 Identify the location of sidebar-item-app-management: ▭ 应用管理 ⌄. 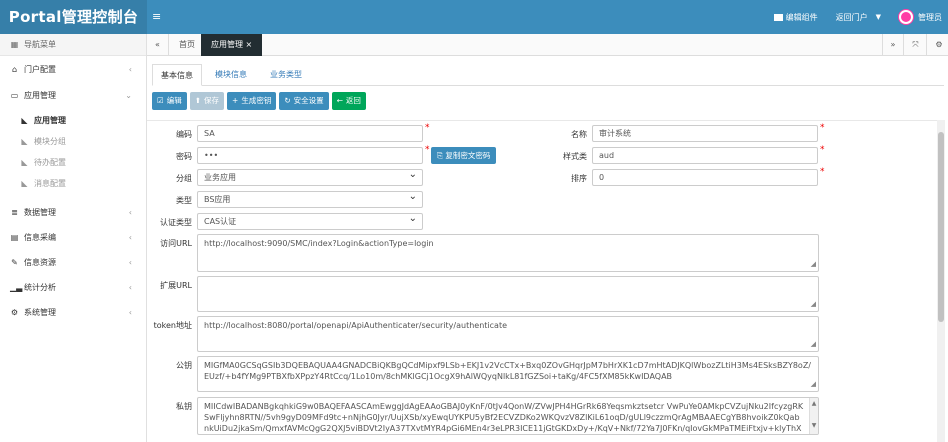
(73, 95).